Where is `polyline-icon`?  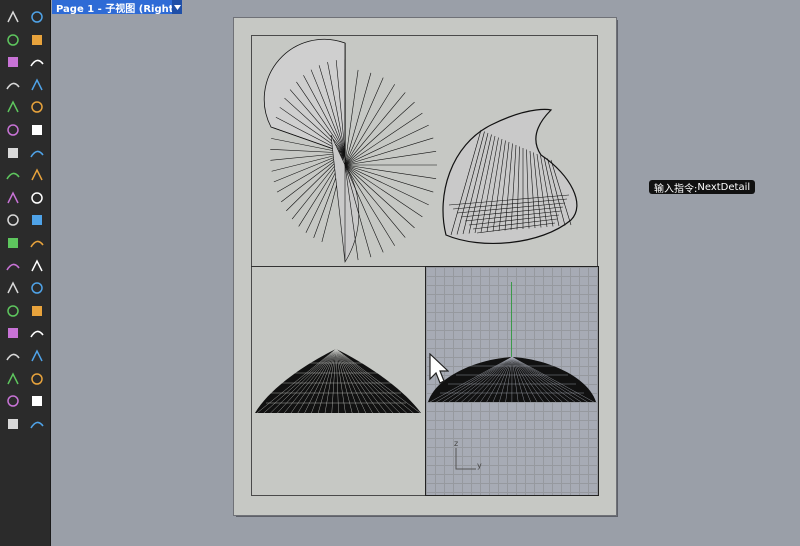 polyline-icon is located at coordinates (13, 40).